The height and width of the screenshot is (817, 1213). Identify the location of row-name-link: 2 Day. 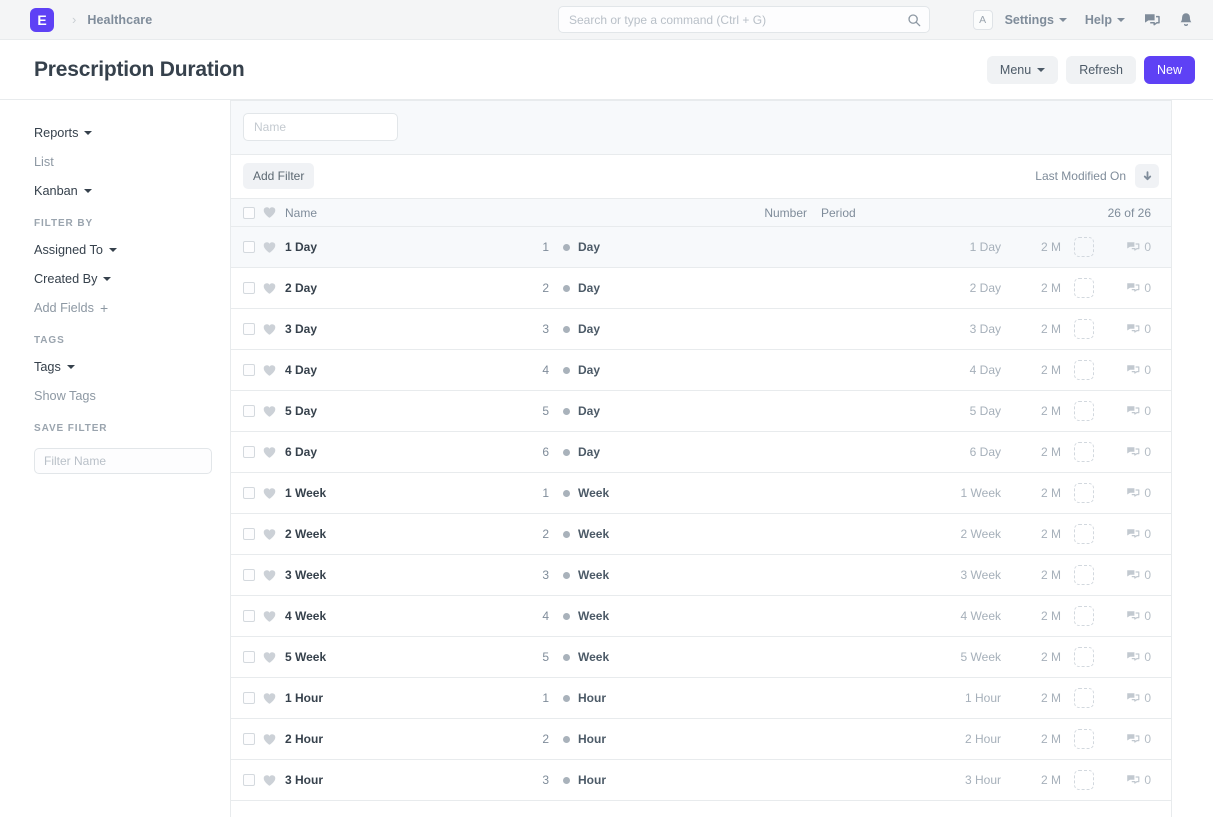
(301, 288).